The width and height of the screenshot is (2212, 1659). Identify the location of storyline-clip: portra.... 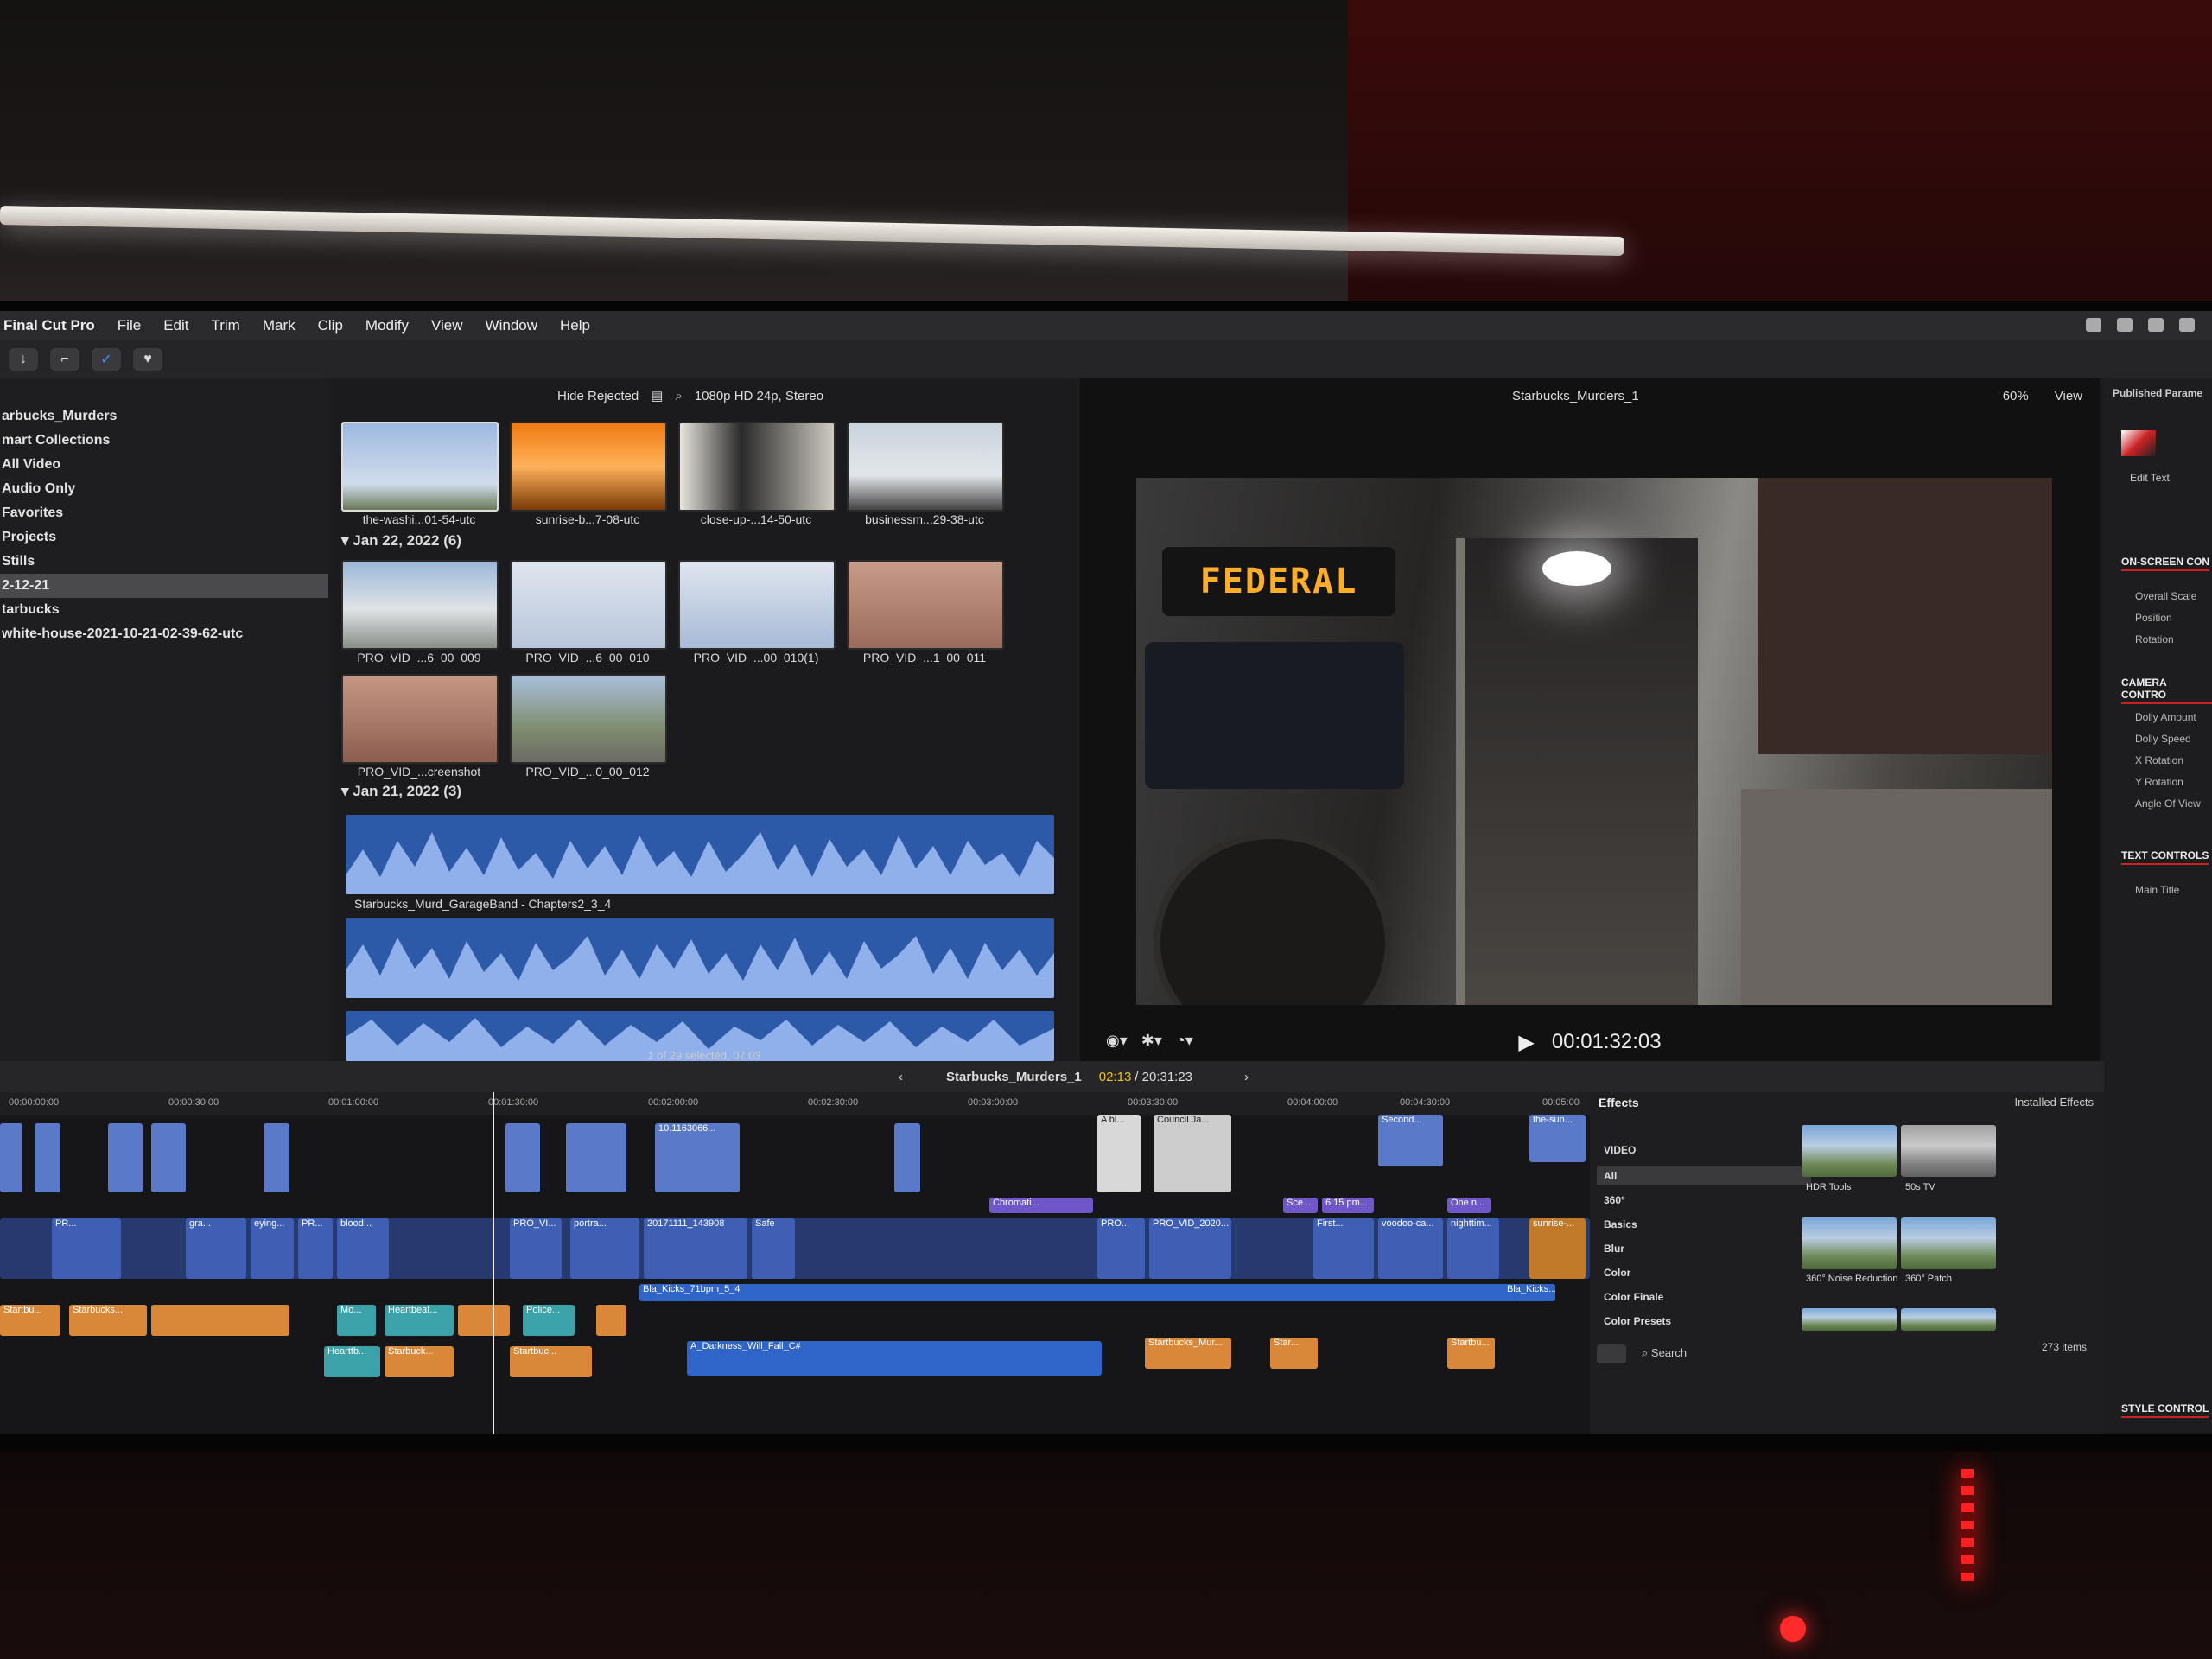
(604, 1248).